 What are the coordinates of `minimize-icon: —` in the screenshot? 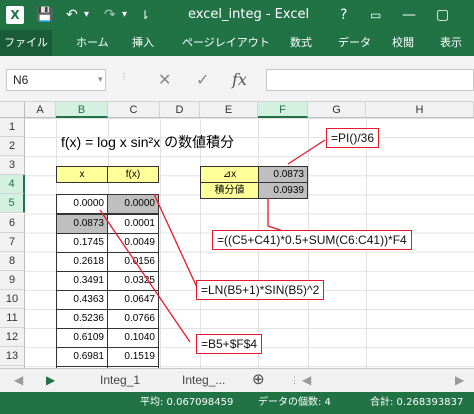 It's located at (409, 15).